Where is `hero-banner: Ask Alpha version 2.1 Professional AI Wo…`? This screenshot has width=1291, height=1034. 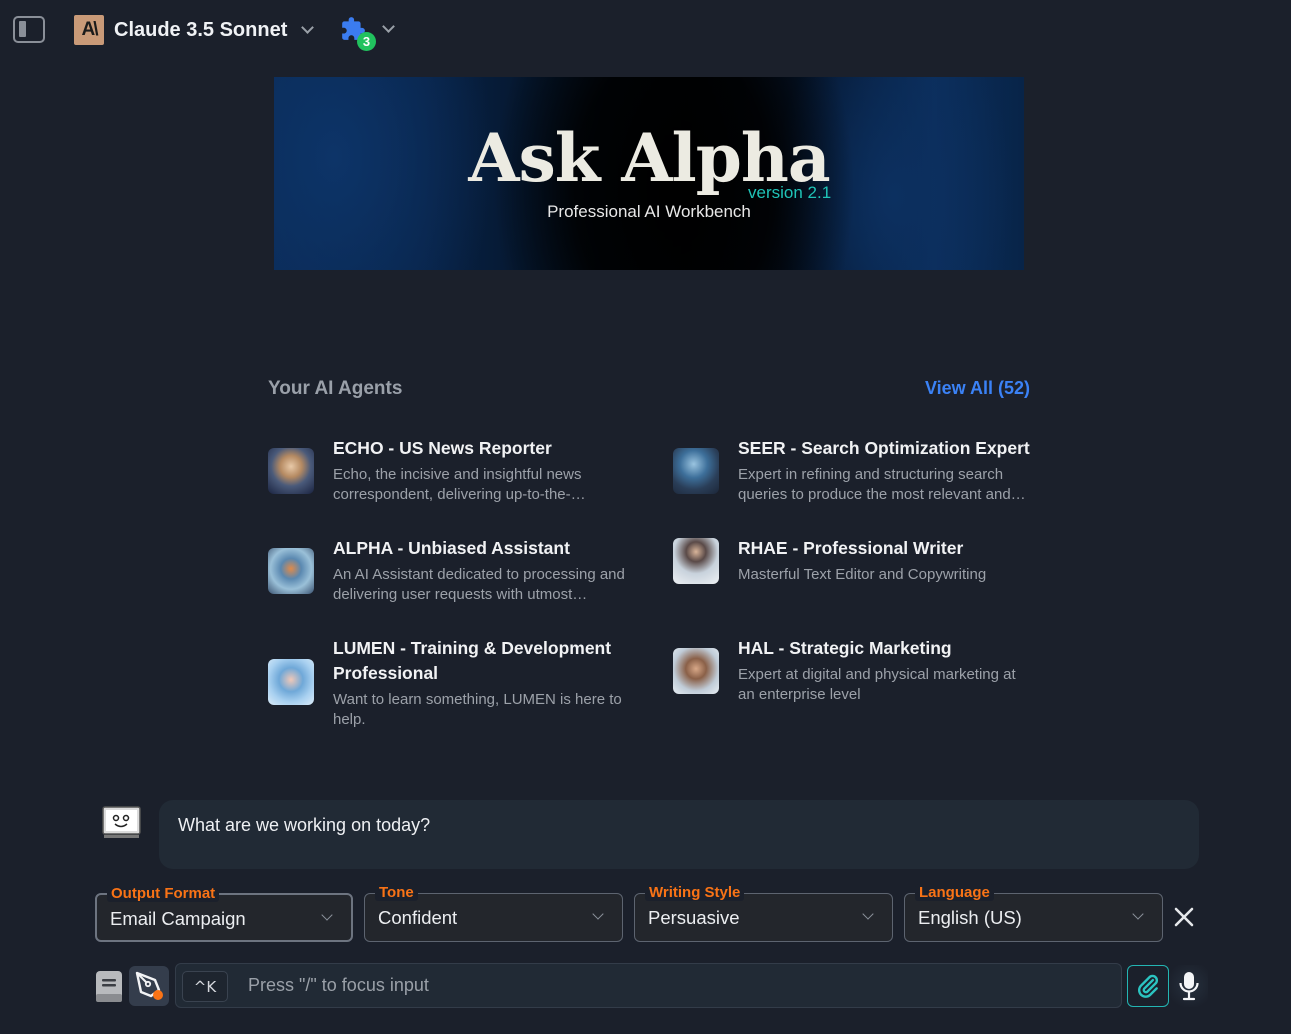 hero-banner: Ask Alpha version 2.1 Professional AI Wo… is located at coordinates (649, 173).